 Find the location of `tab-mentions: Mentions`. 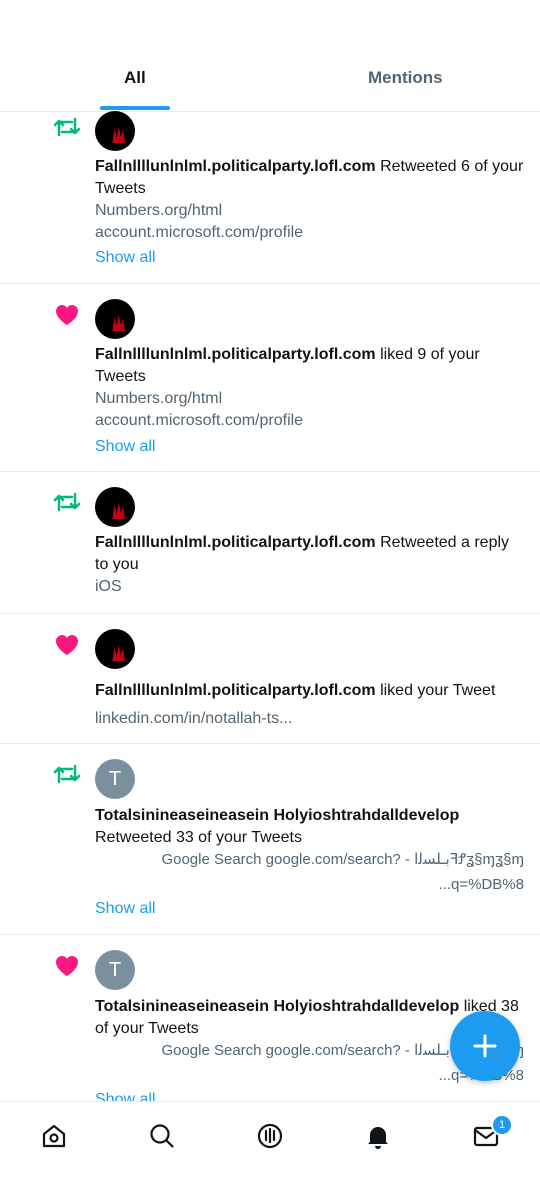

tab-mentions: Mentions is located at coordinates (405, 78).